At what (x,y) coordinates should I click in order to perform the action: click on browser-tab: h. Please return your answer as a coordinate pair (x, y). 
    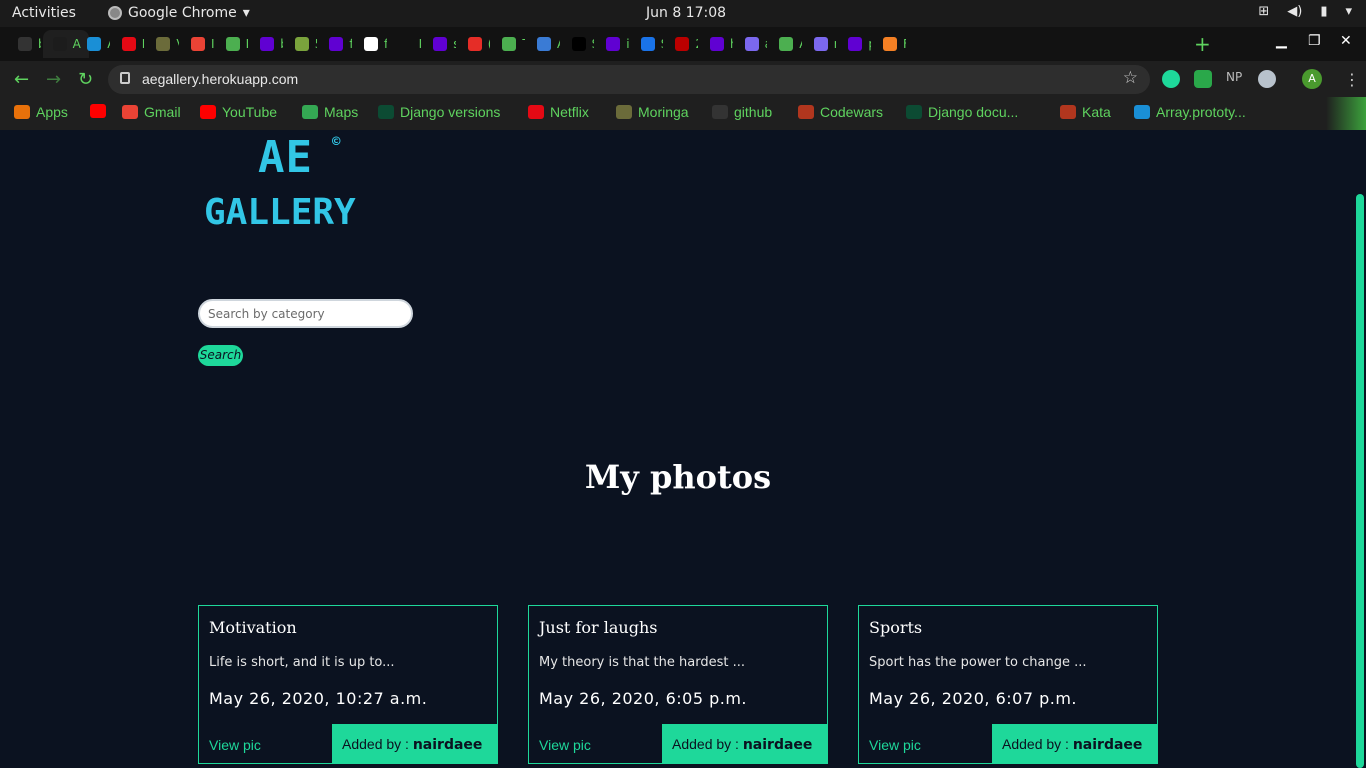
    Looking at the image, I should click on (716, 44).